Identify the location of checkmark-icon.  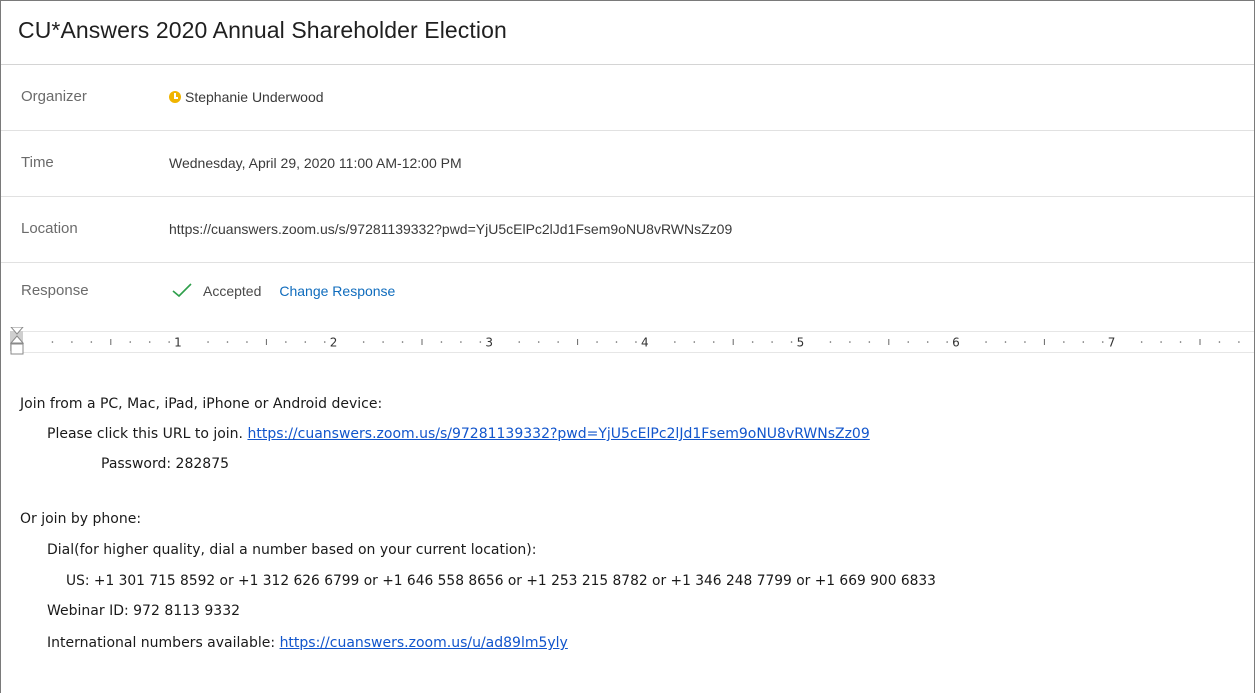
(182, 290).